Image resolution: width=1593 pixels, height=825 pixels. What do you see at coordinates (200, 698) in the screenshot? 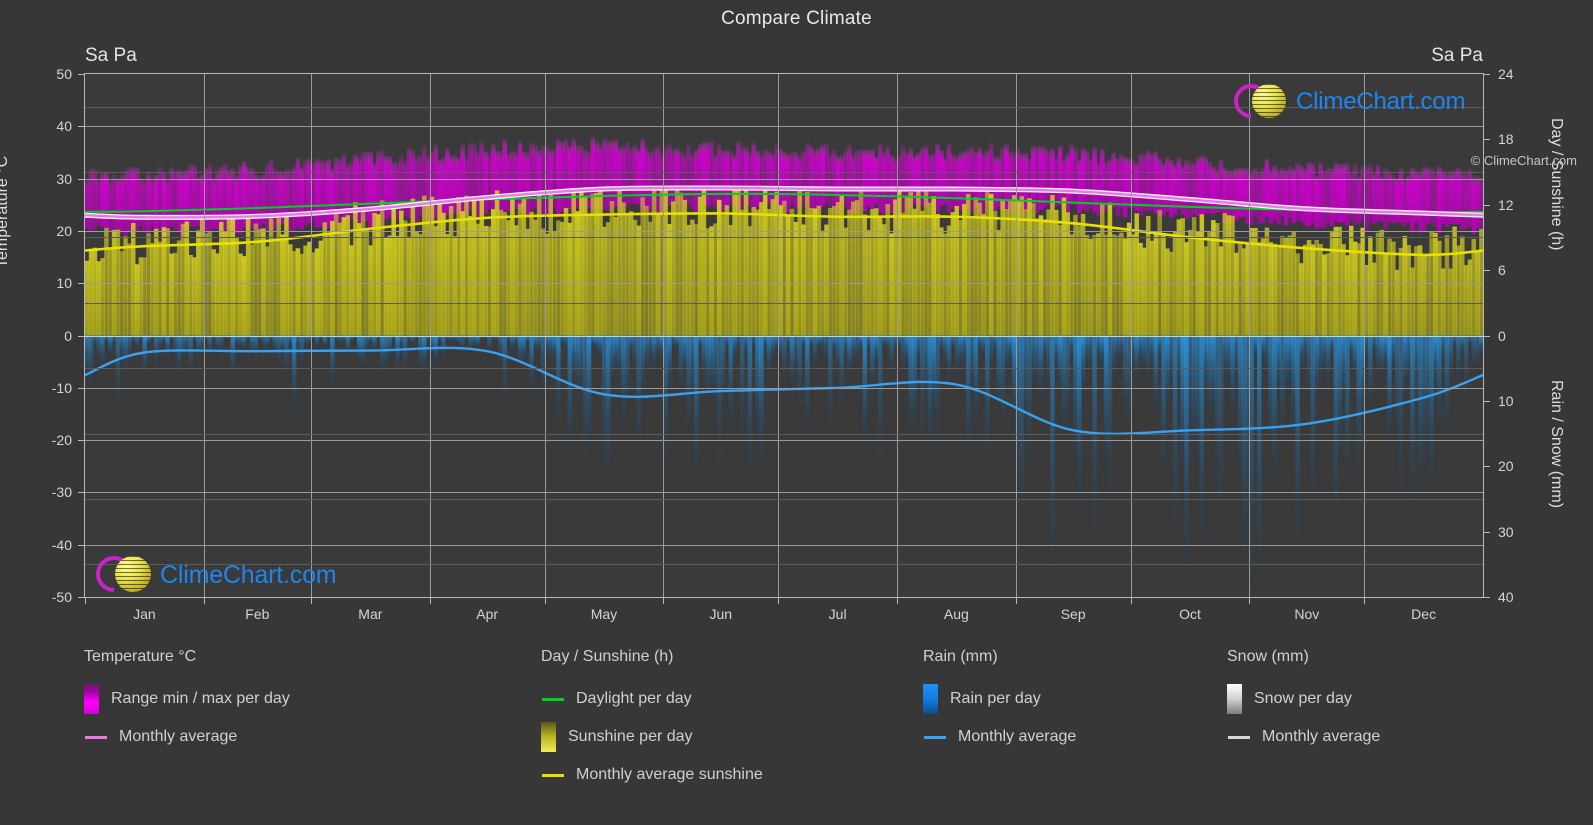
I see `legend-item-label: Range min / max per day` at bounding box center [200, 698].